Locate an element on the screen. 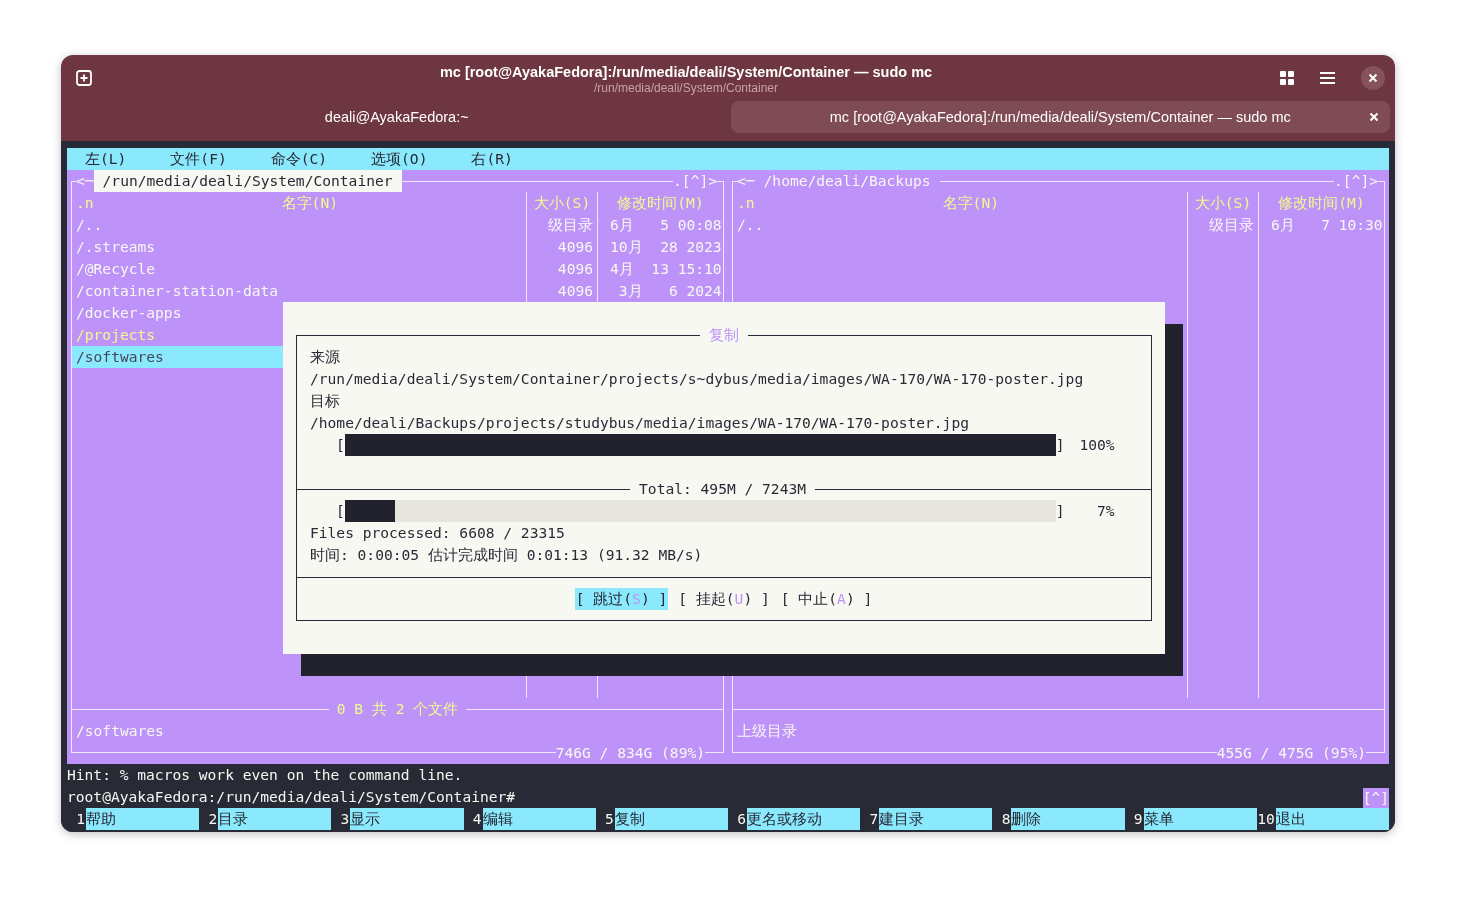  time-estimate: 时间: 0:00:05 估计完成时间 0:01:13 (91.32 MB/s) is located at coordinates (507, 555).